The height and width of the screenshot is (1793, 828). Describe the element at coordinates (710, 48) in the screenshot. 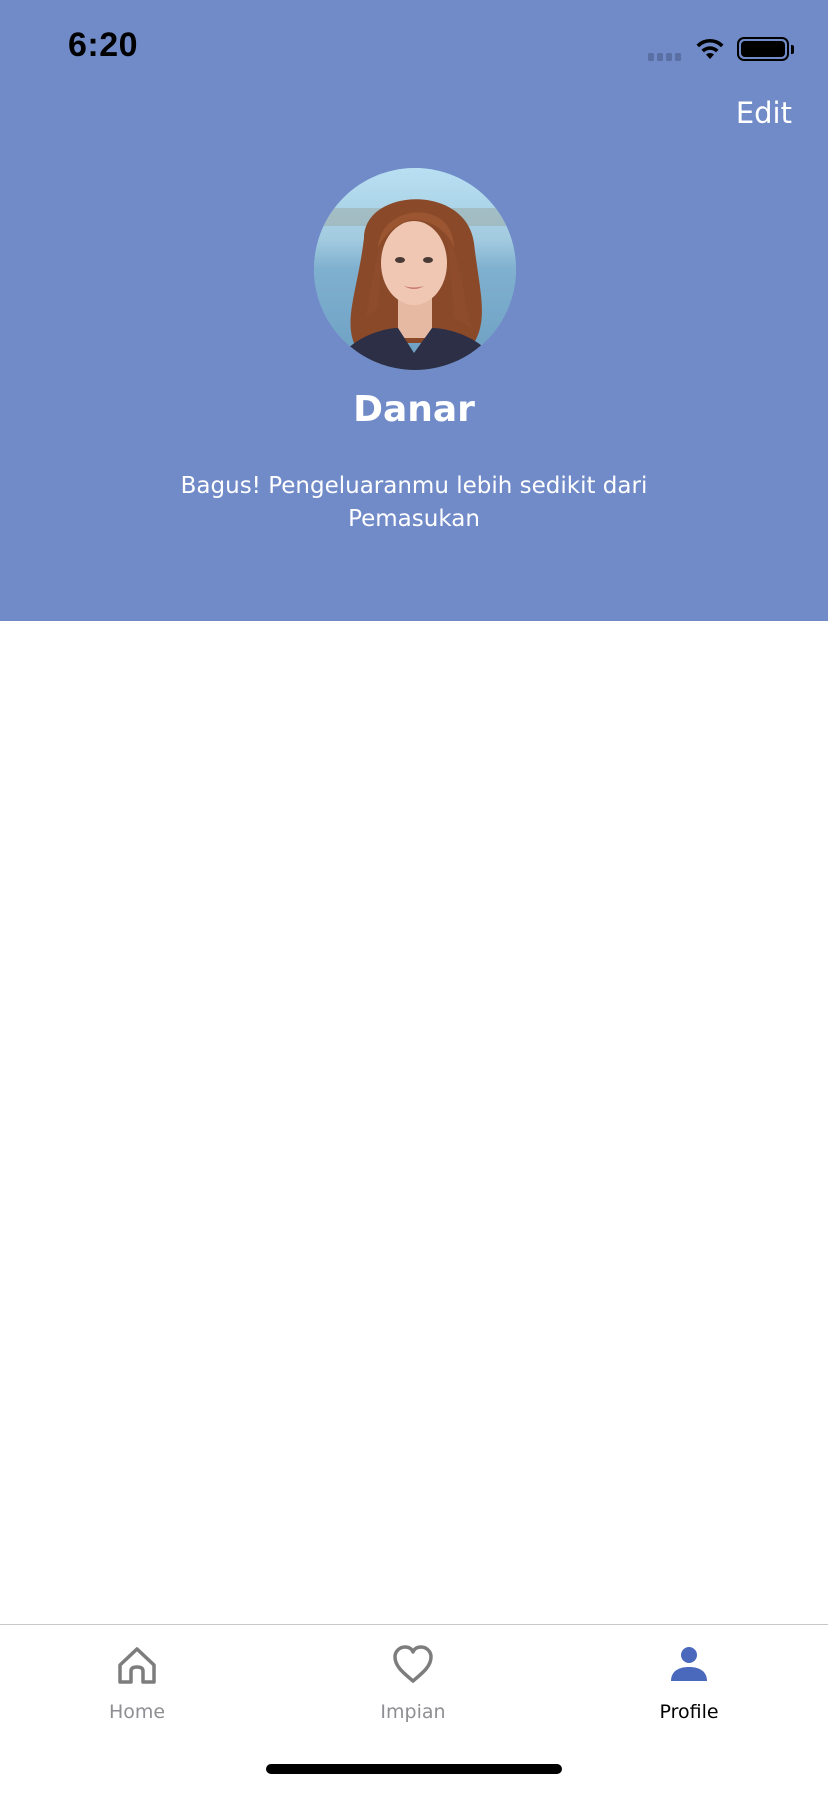

I see `wifi-icon` at that location.